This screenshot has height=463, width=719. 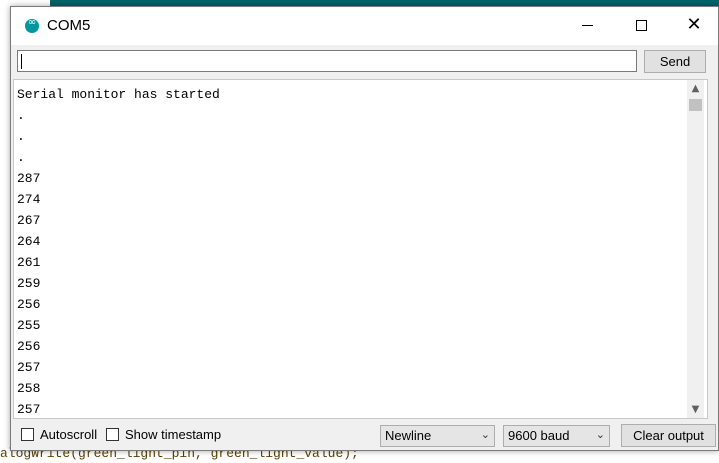 What do you see at coordinates (29, 178) in the screenshot?
I see `output-line: 287` at bounding box center [29, 178].